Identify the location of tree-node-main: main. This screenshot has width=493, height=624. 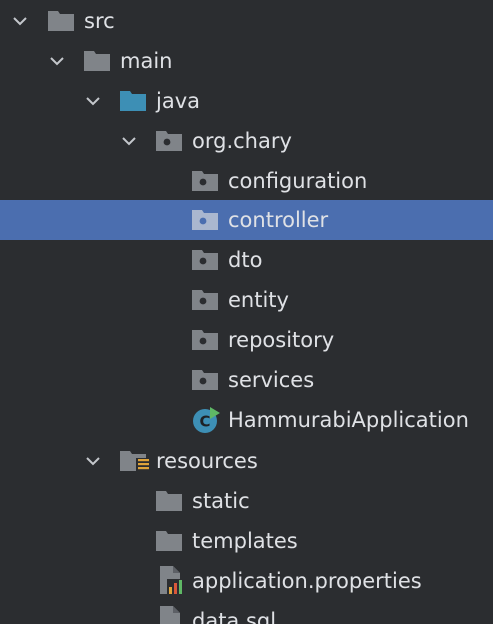
(246, 61).